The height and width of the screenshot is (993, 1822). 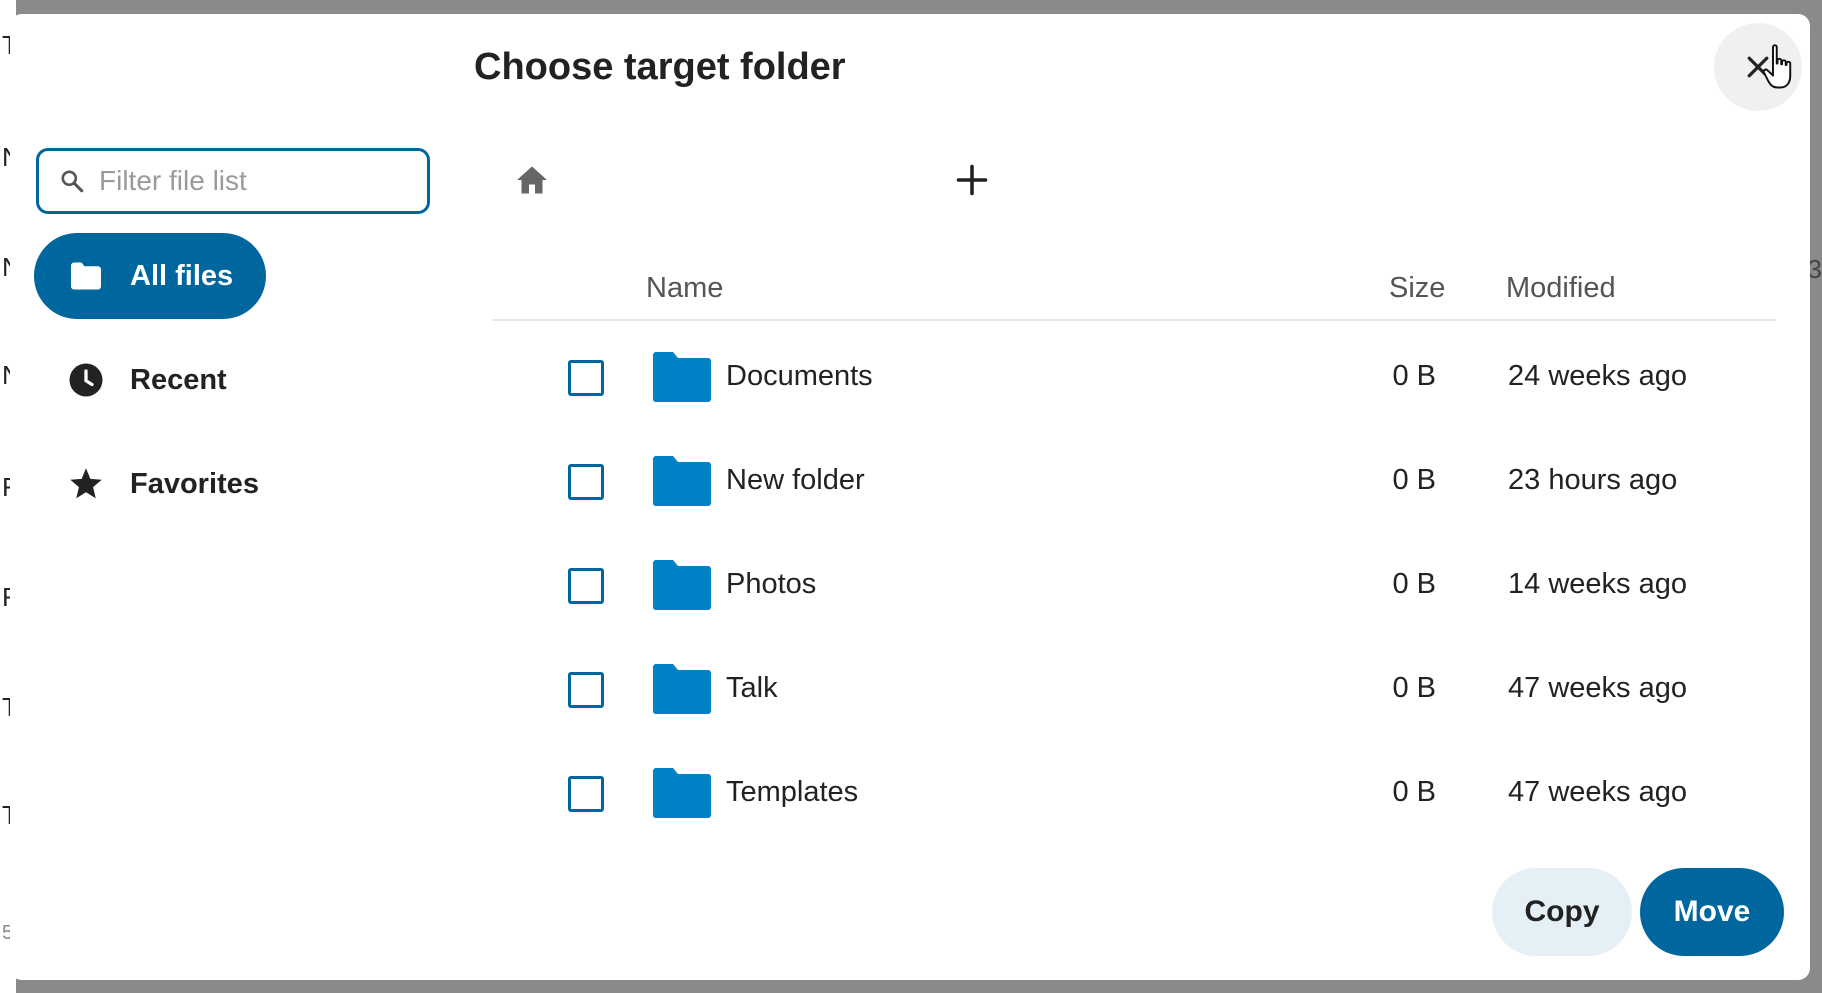 What do you see at coordinates (752, 688) in the screenshot?
I see `row-name: Talk` at bounding box center [752, 688].